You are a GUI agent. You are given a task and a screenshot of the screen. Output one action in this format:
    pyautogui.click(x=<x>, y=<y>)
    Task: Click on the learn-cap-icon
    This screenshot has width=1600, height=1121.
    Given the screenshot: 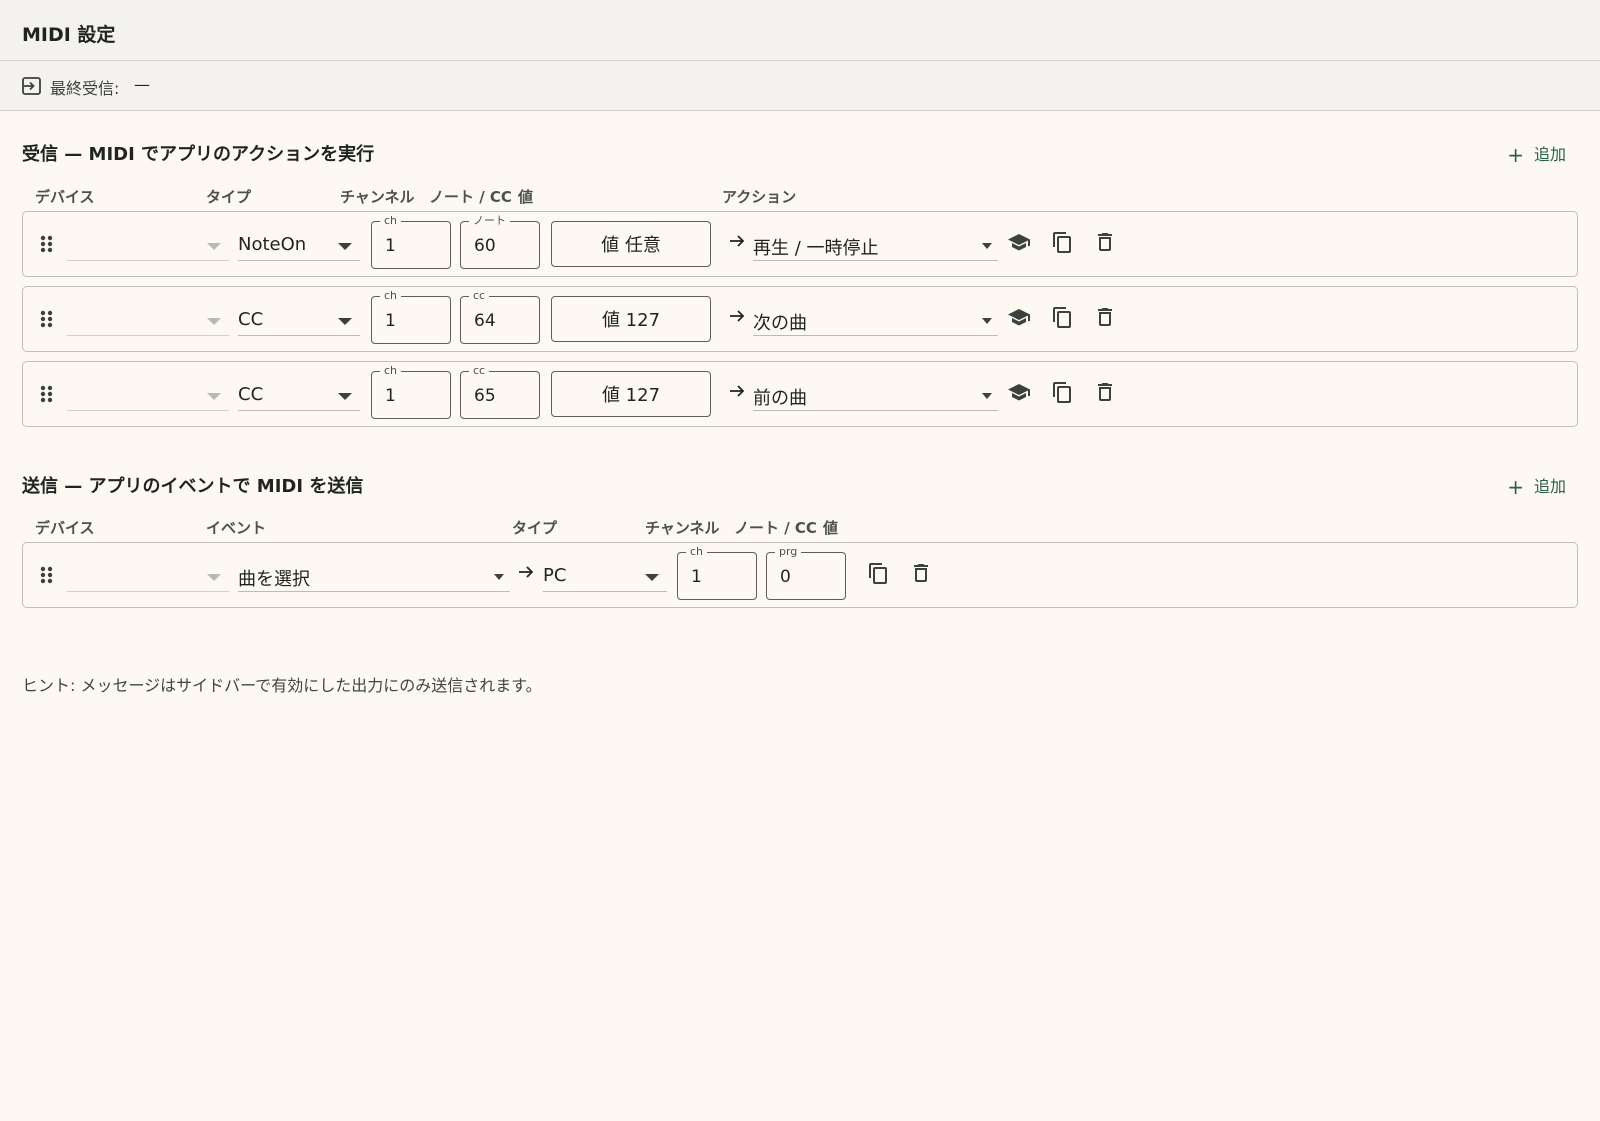 What is the action you would take?
    pyautogui.click(x=1019, y=392)
    